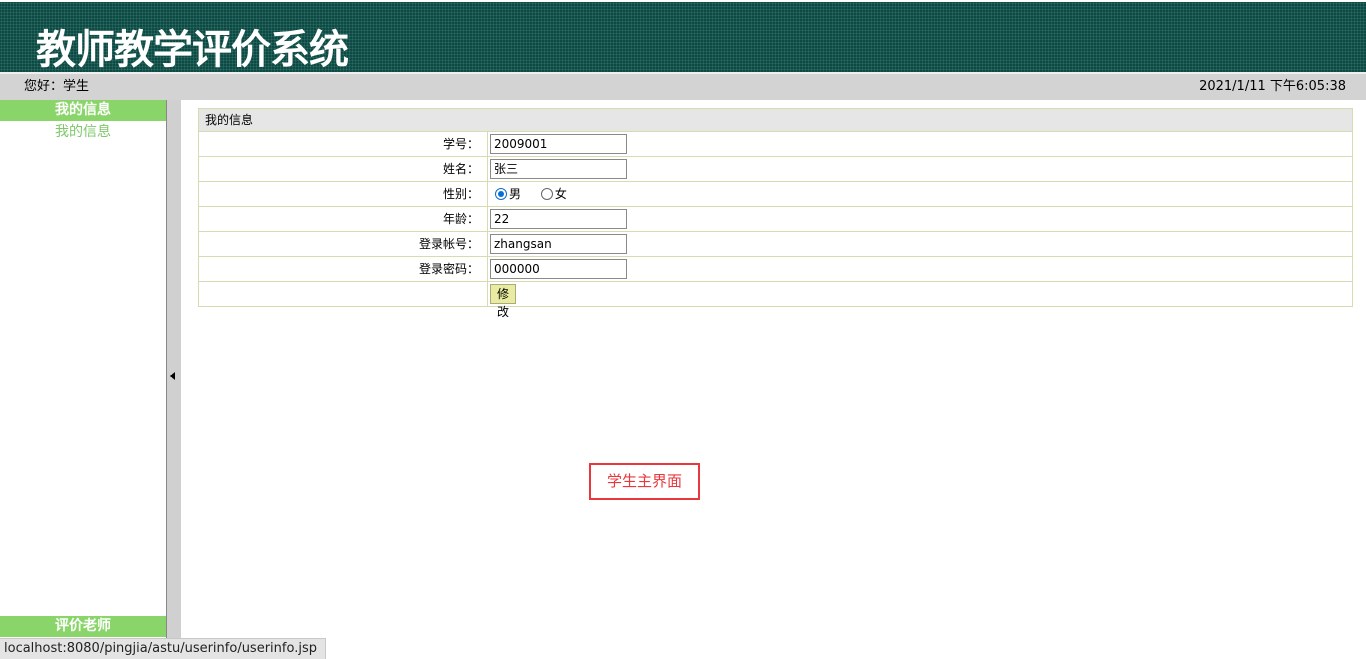 Image resolution: width=1366 pixels, height=659 pixels. Describe the element at coordinates (83, 132) in the screenshot. I see `sidebar-item-my-info: 我的信息` at that location.